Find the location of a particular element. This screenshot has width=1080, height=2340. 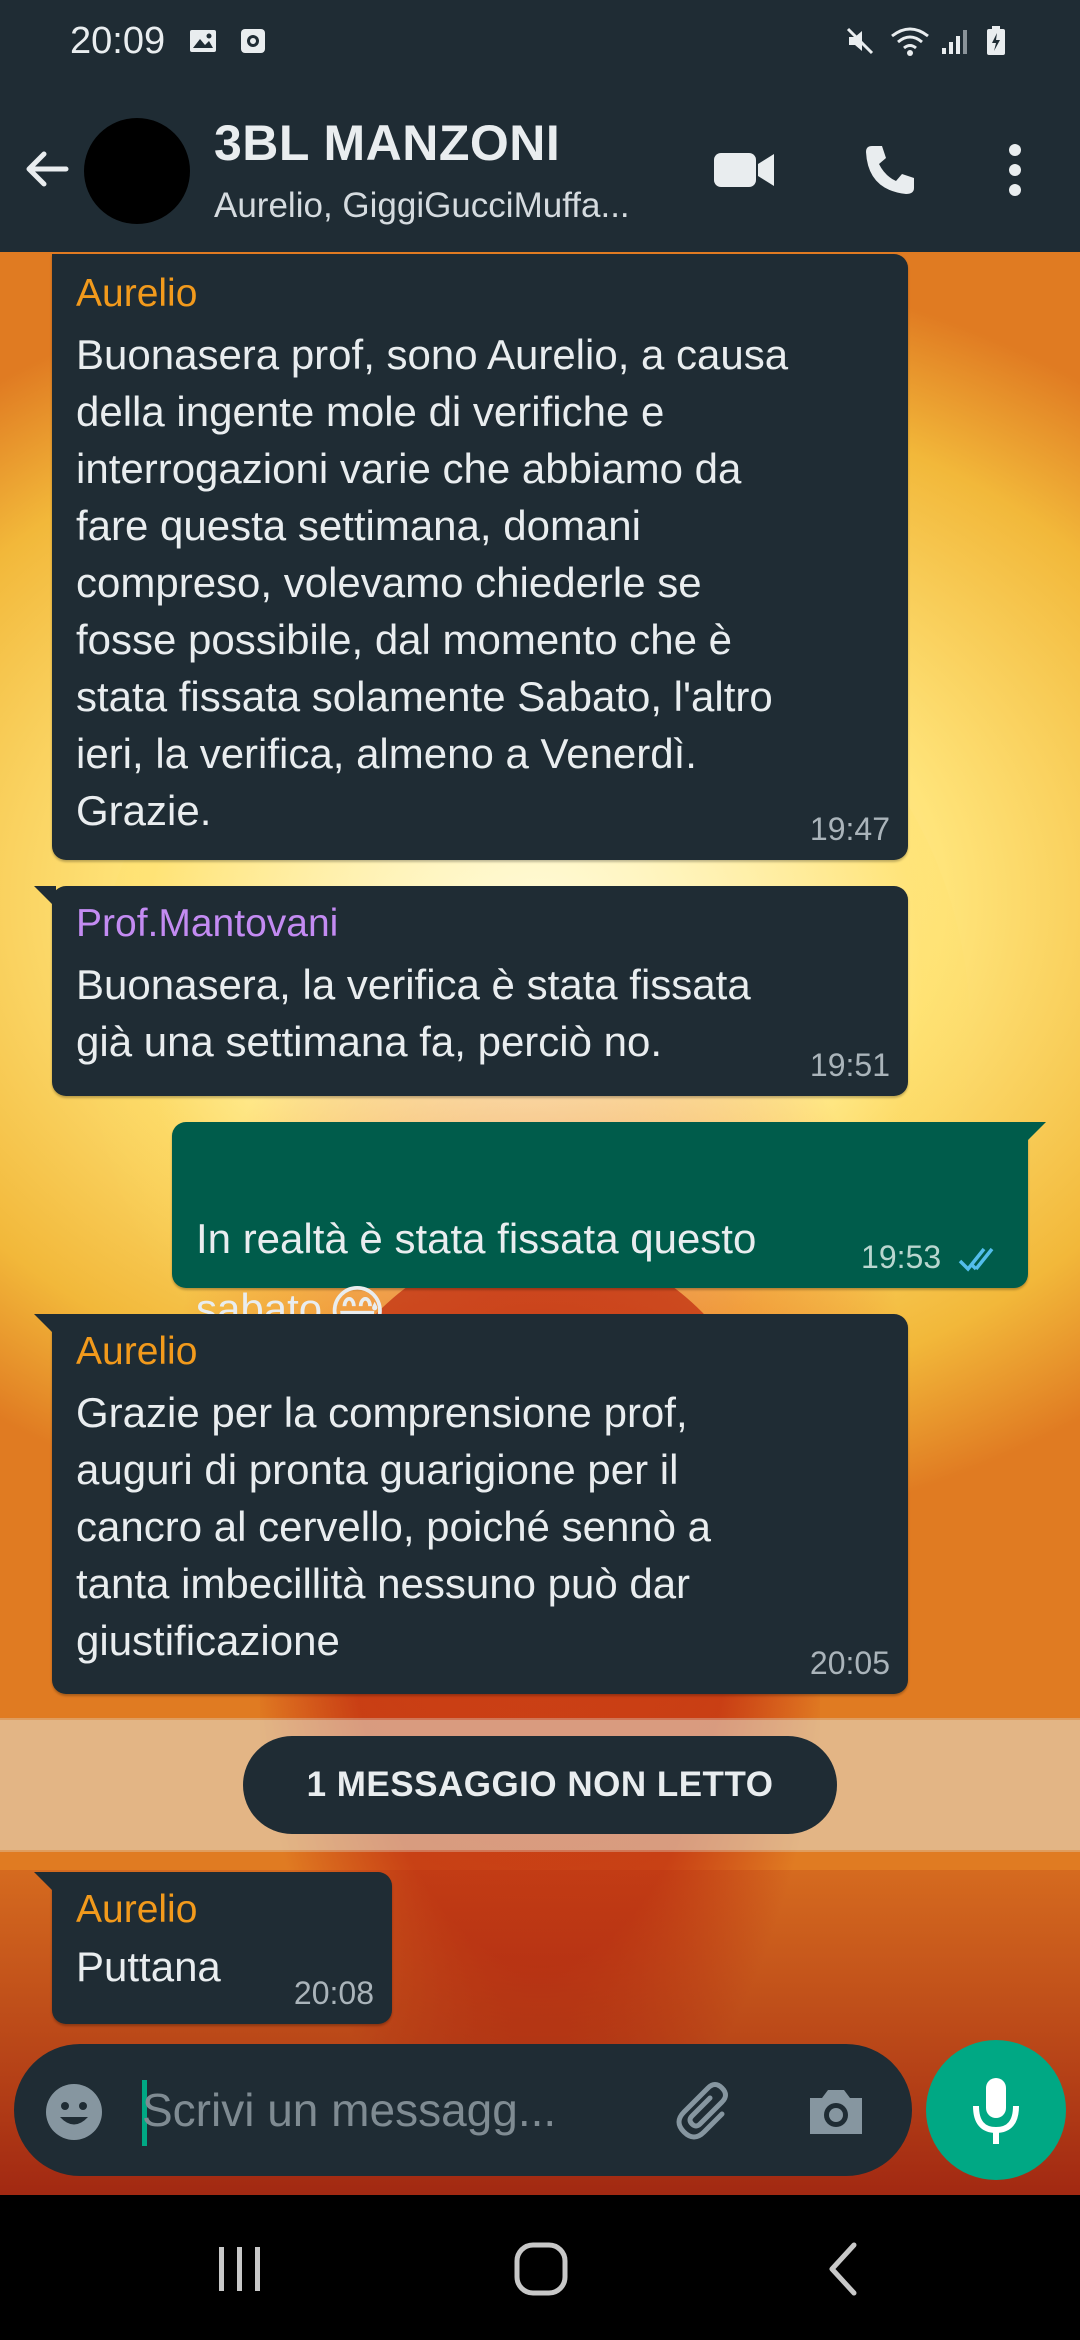

message-input is located at coordinates (402, 2110).